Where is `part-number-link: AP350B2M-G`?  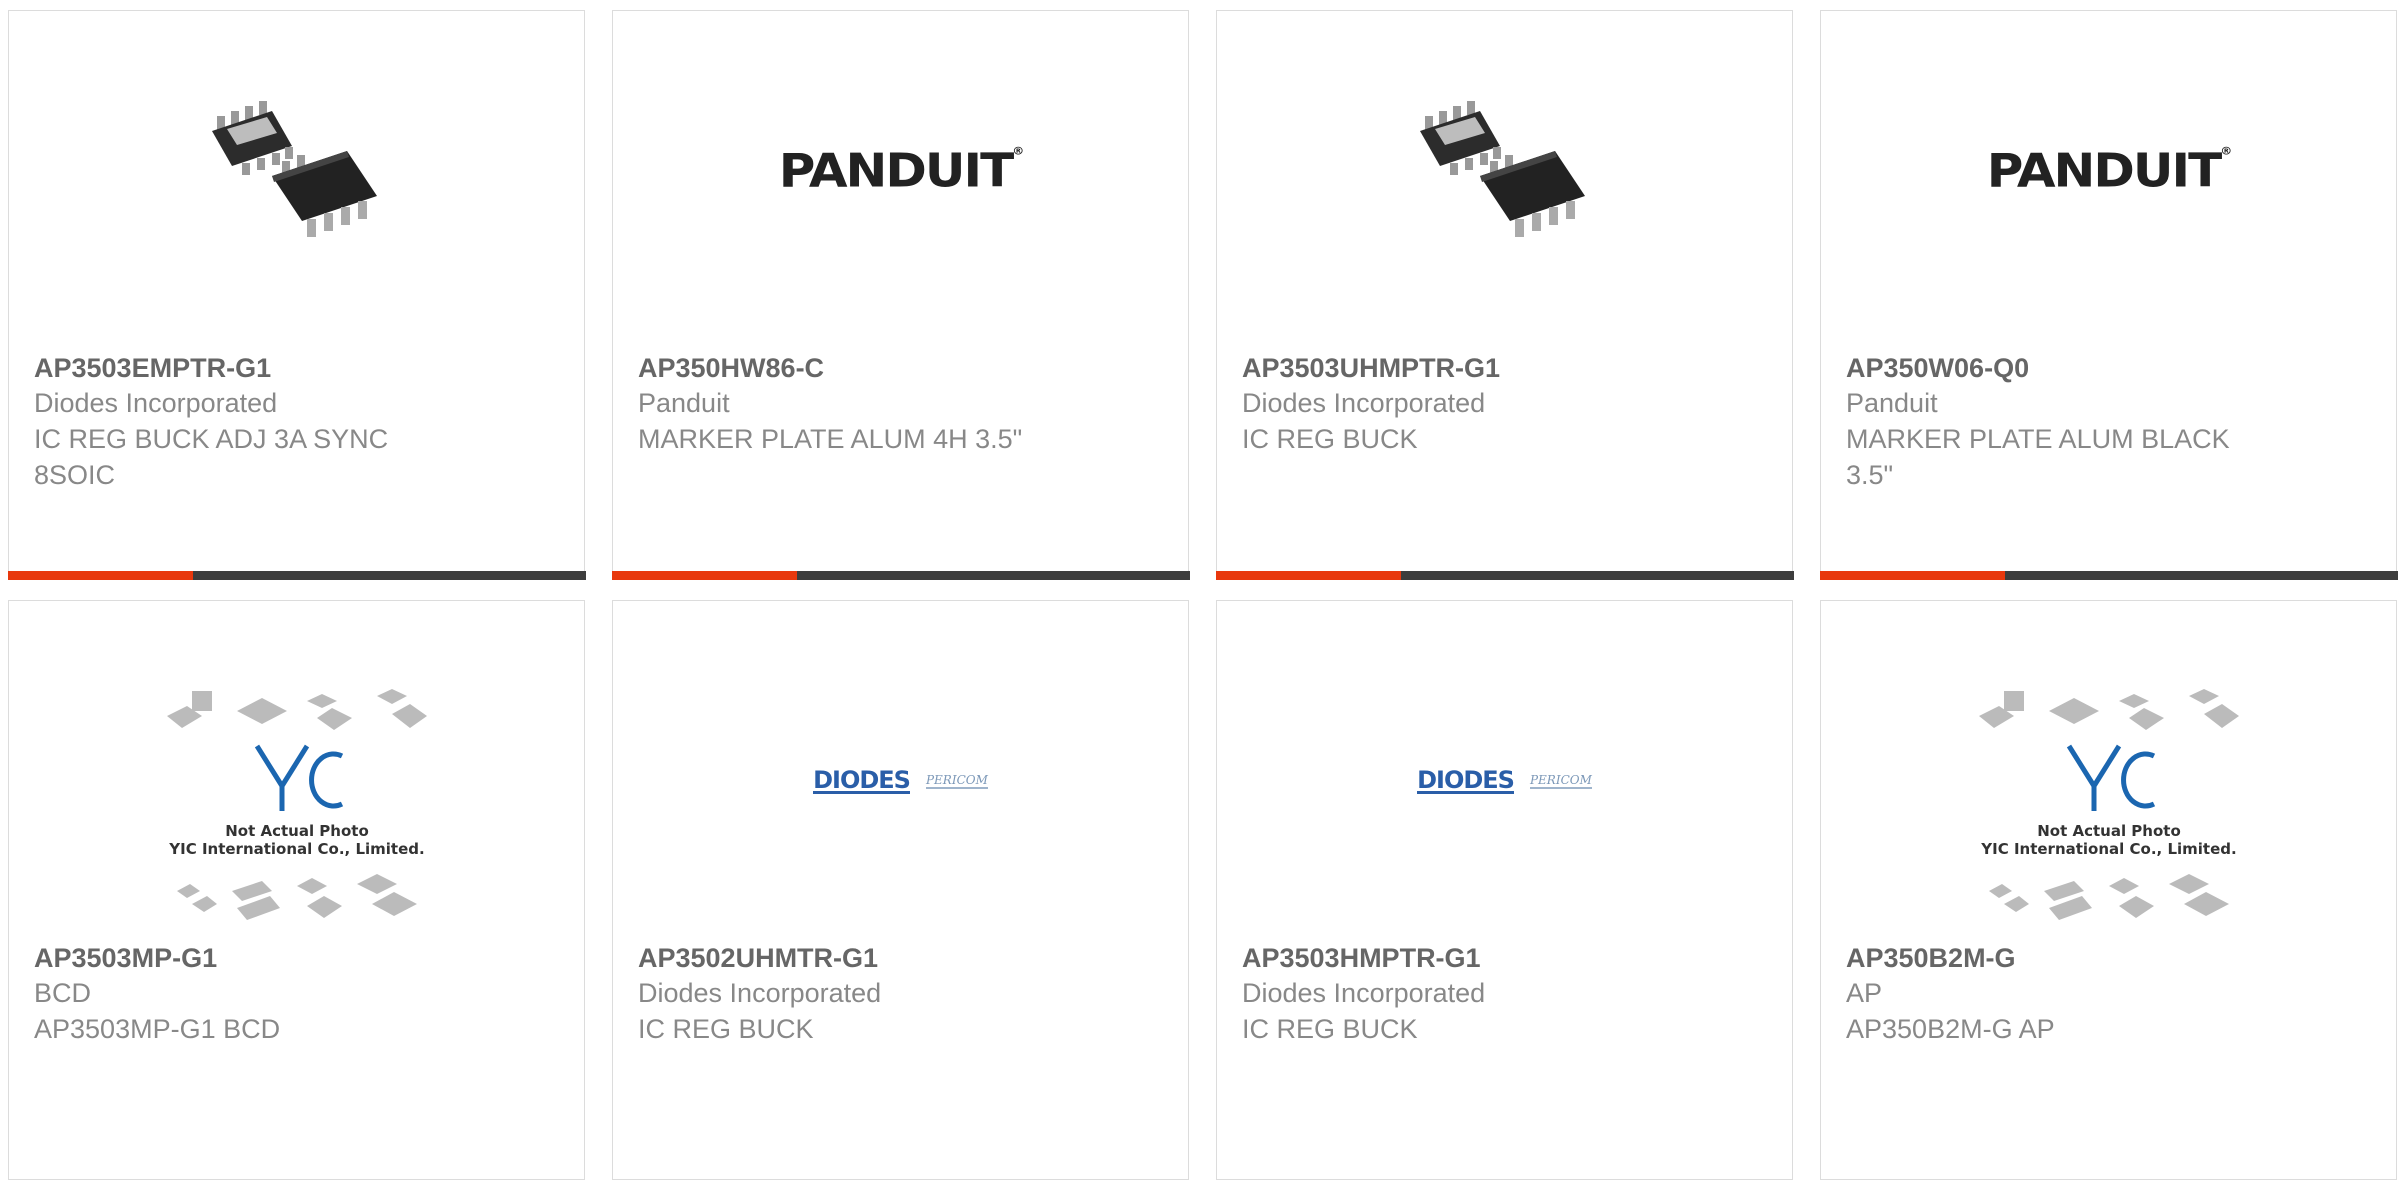
part-number-link: AP350B2M-G is located at coordinates (2056, 958).